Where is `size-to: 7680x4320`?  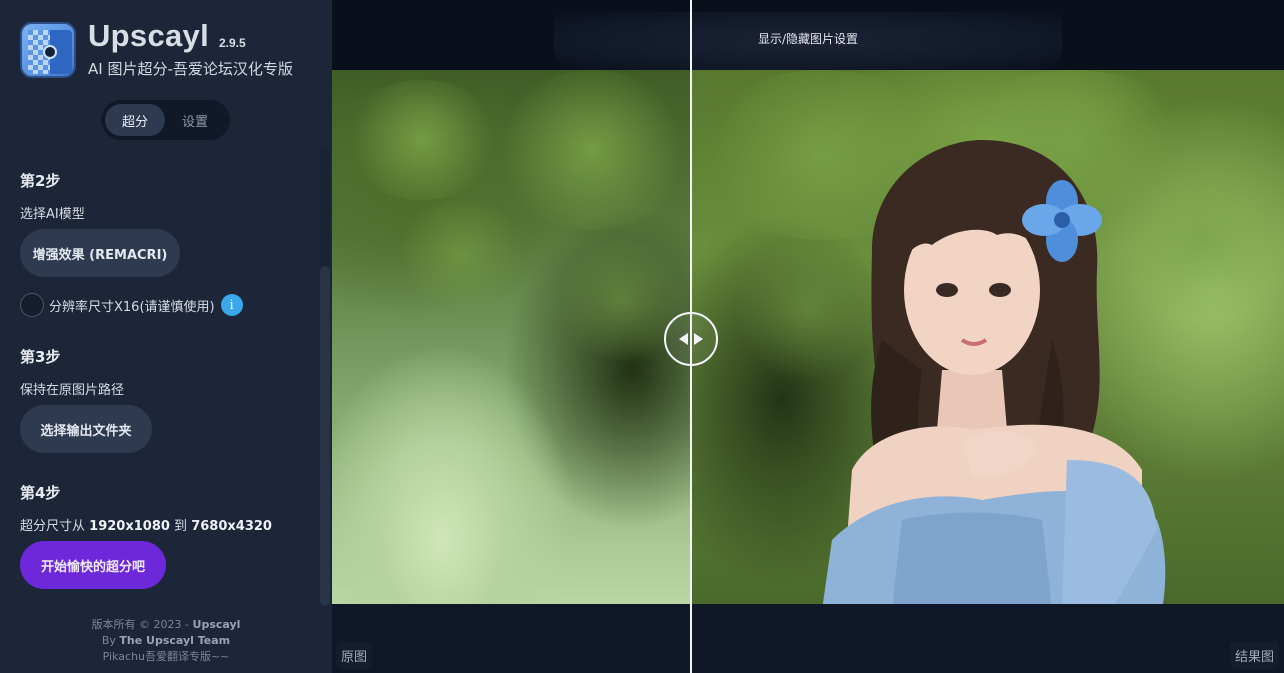
size-to: 7680x4320 is located at coordinates (231, 526).